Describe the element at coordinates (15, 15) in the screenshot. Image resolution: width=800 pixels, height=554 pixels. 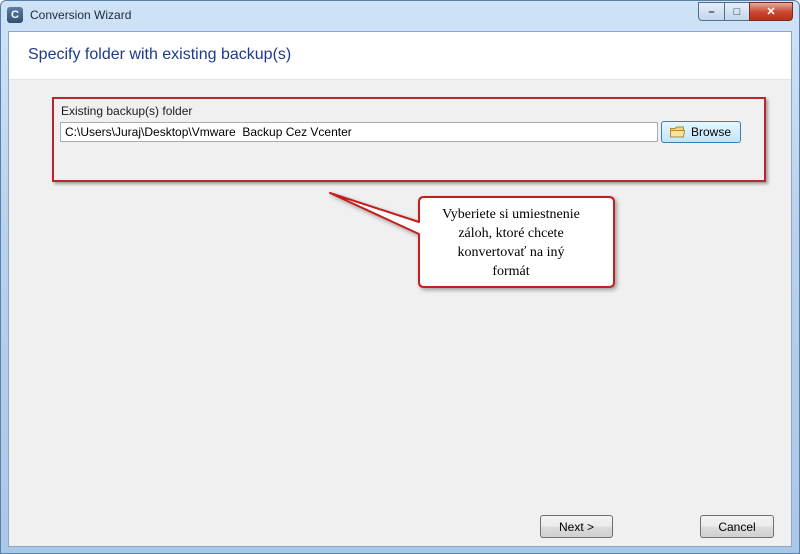
I see `app-logo-icon: C` at that location.